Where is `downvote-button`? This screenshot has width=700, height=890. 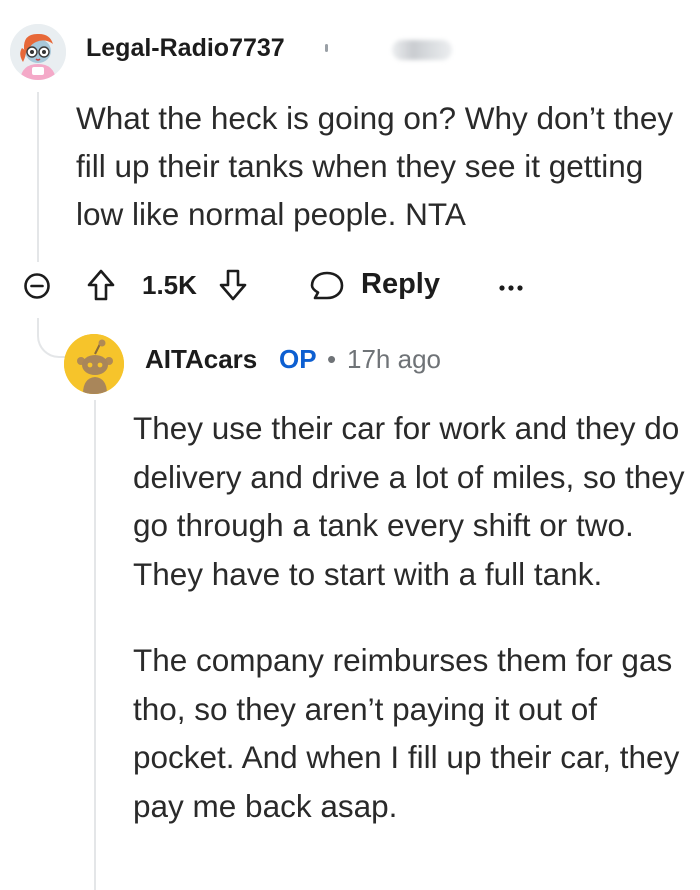
downvote-button is located at coordinates (233, 285).